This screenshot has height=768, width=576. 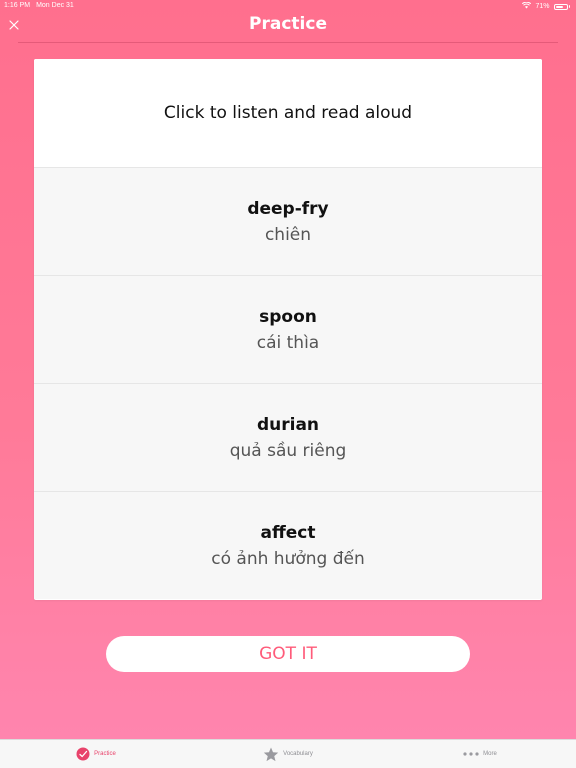 What do you see at coordinates (480, 754) in the screenshot?
I see `tab-more: More` at bounding box center [480, 754].